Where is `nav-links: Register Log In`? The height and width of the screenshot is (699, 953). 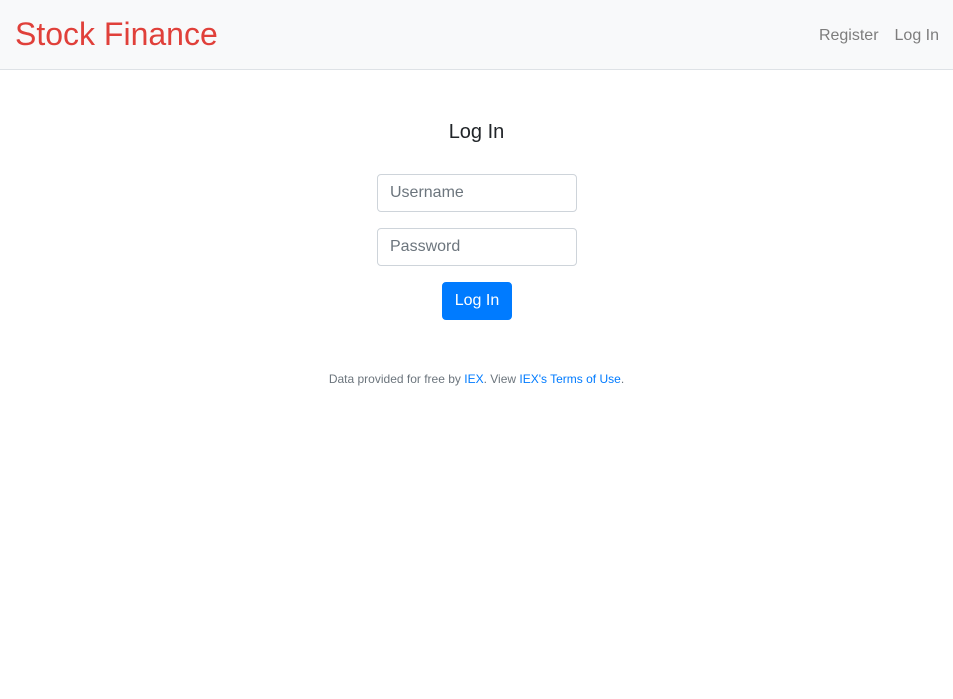 nav-links: Register Log In is located at coordinates (879, 36).